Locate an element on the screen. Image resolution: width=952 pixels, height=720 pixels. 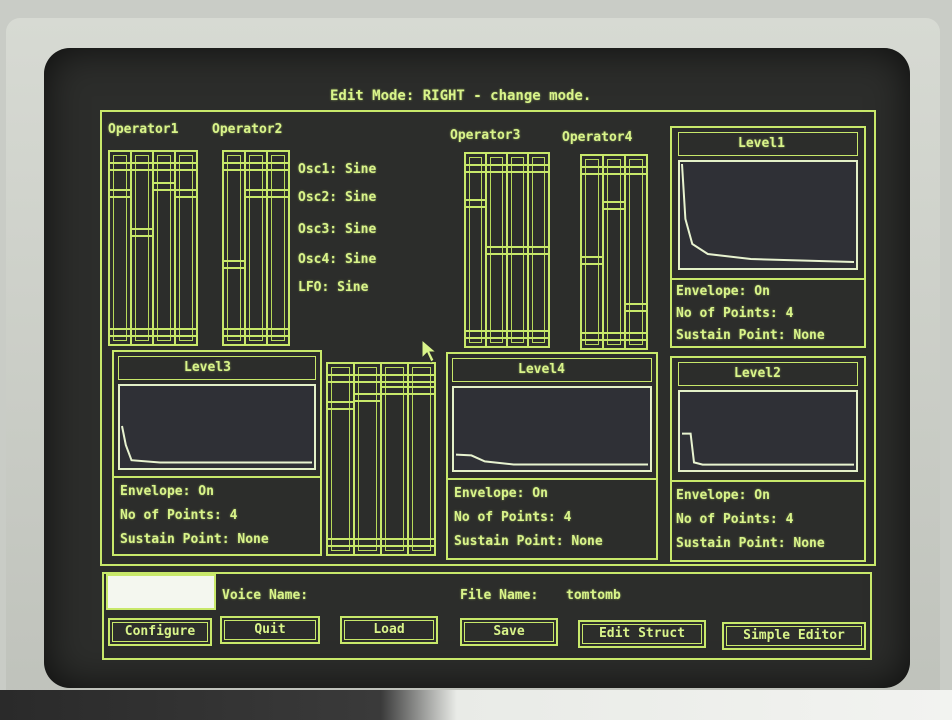
desk-edge is located at coordinates (476, 705).